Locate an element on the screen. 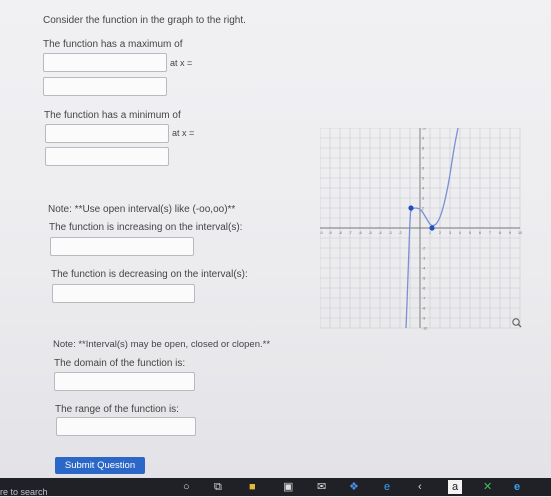  x-tick-label: -3 is located at coordinates (389, 233).